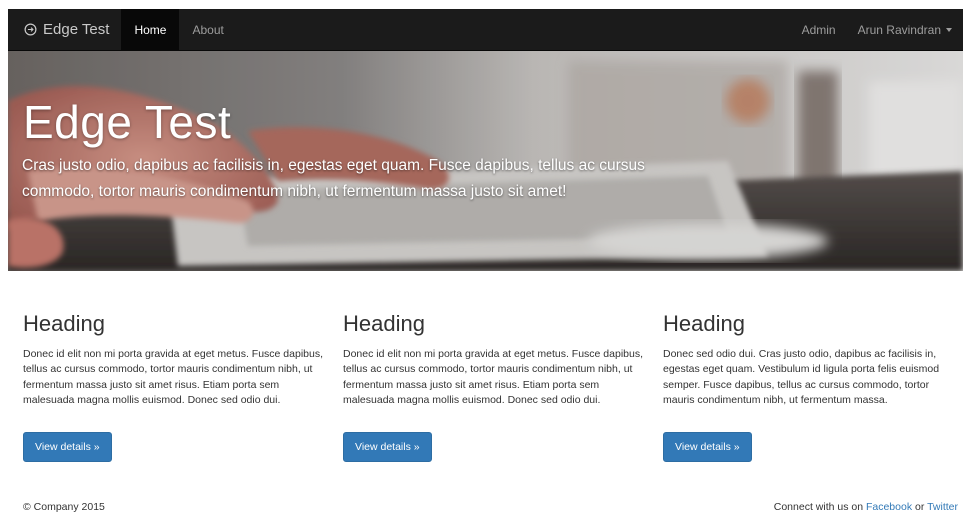  I want to click on social-connect: Connect with us on Facebook or Twitter, so click(866, 507).